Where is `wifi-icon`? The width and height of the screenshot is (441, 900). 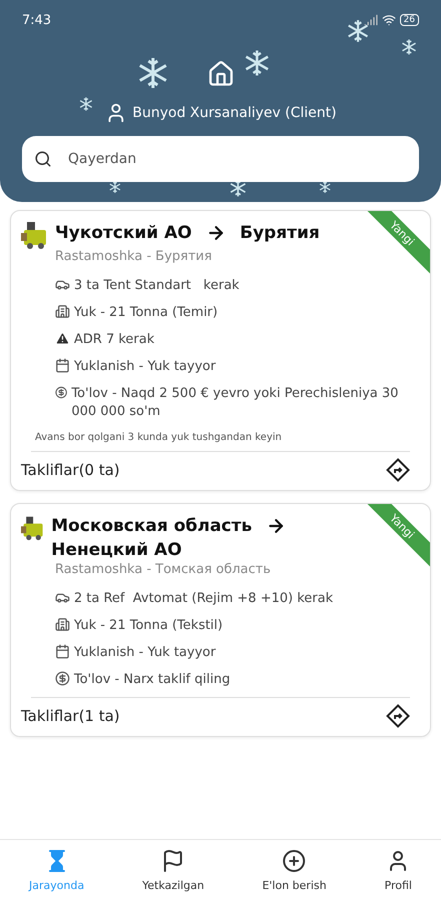 wifi-icon is located at coordinates (389, 20).